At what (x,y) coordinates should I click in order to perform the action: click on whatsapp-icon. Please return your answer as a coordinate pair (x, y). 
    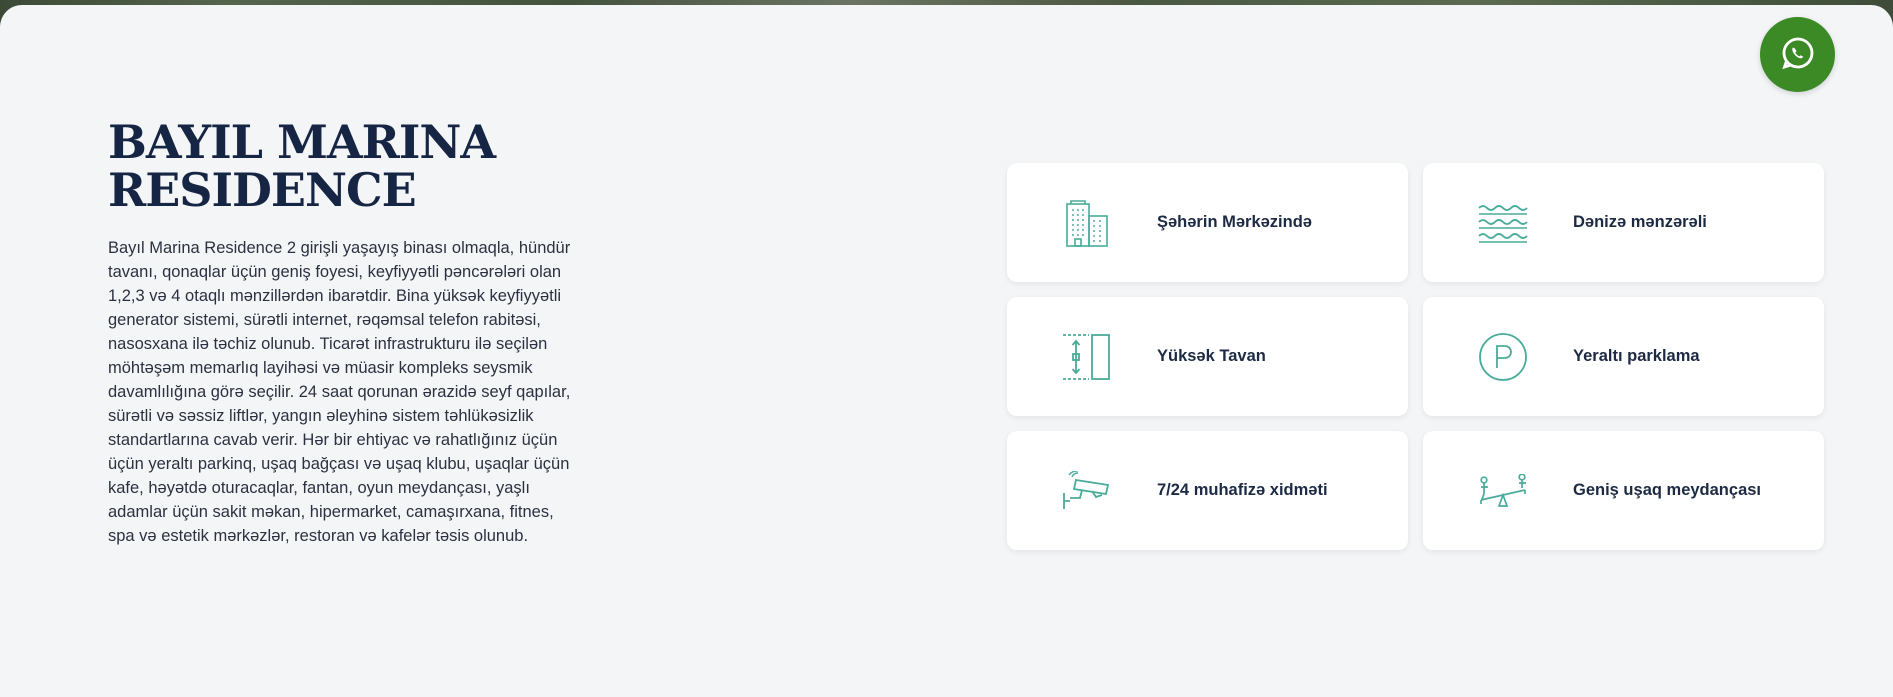
    Looking at the image, I should click on (1798, 55).